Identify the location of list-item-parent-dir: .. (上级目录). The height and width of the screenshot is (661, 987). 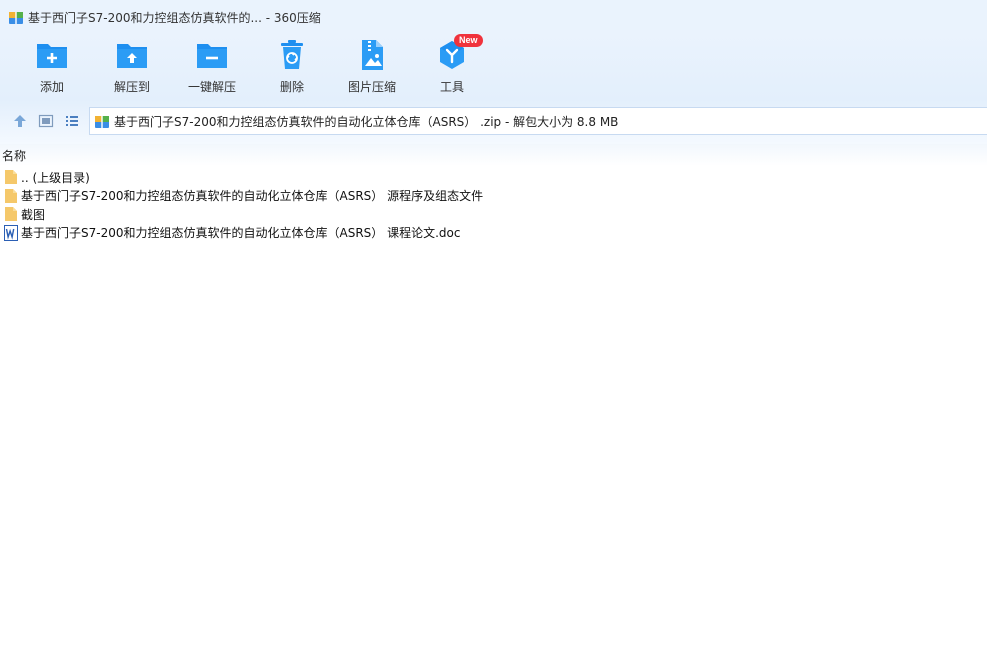
(493, 177).